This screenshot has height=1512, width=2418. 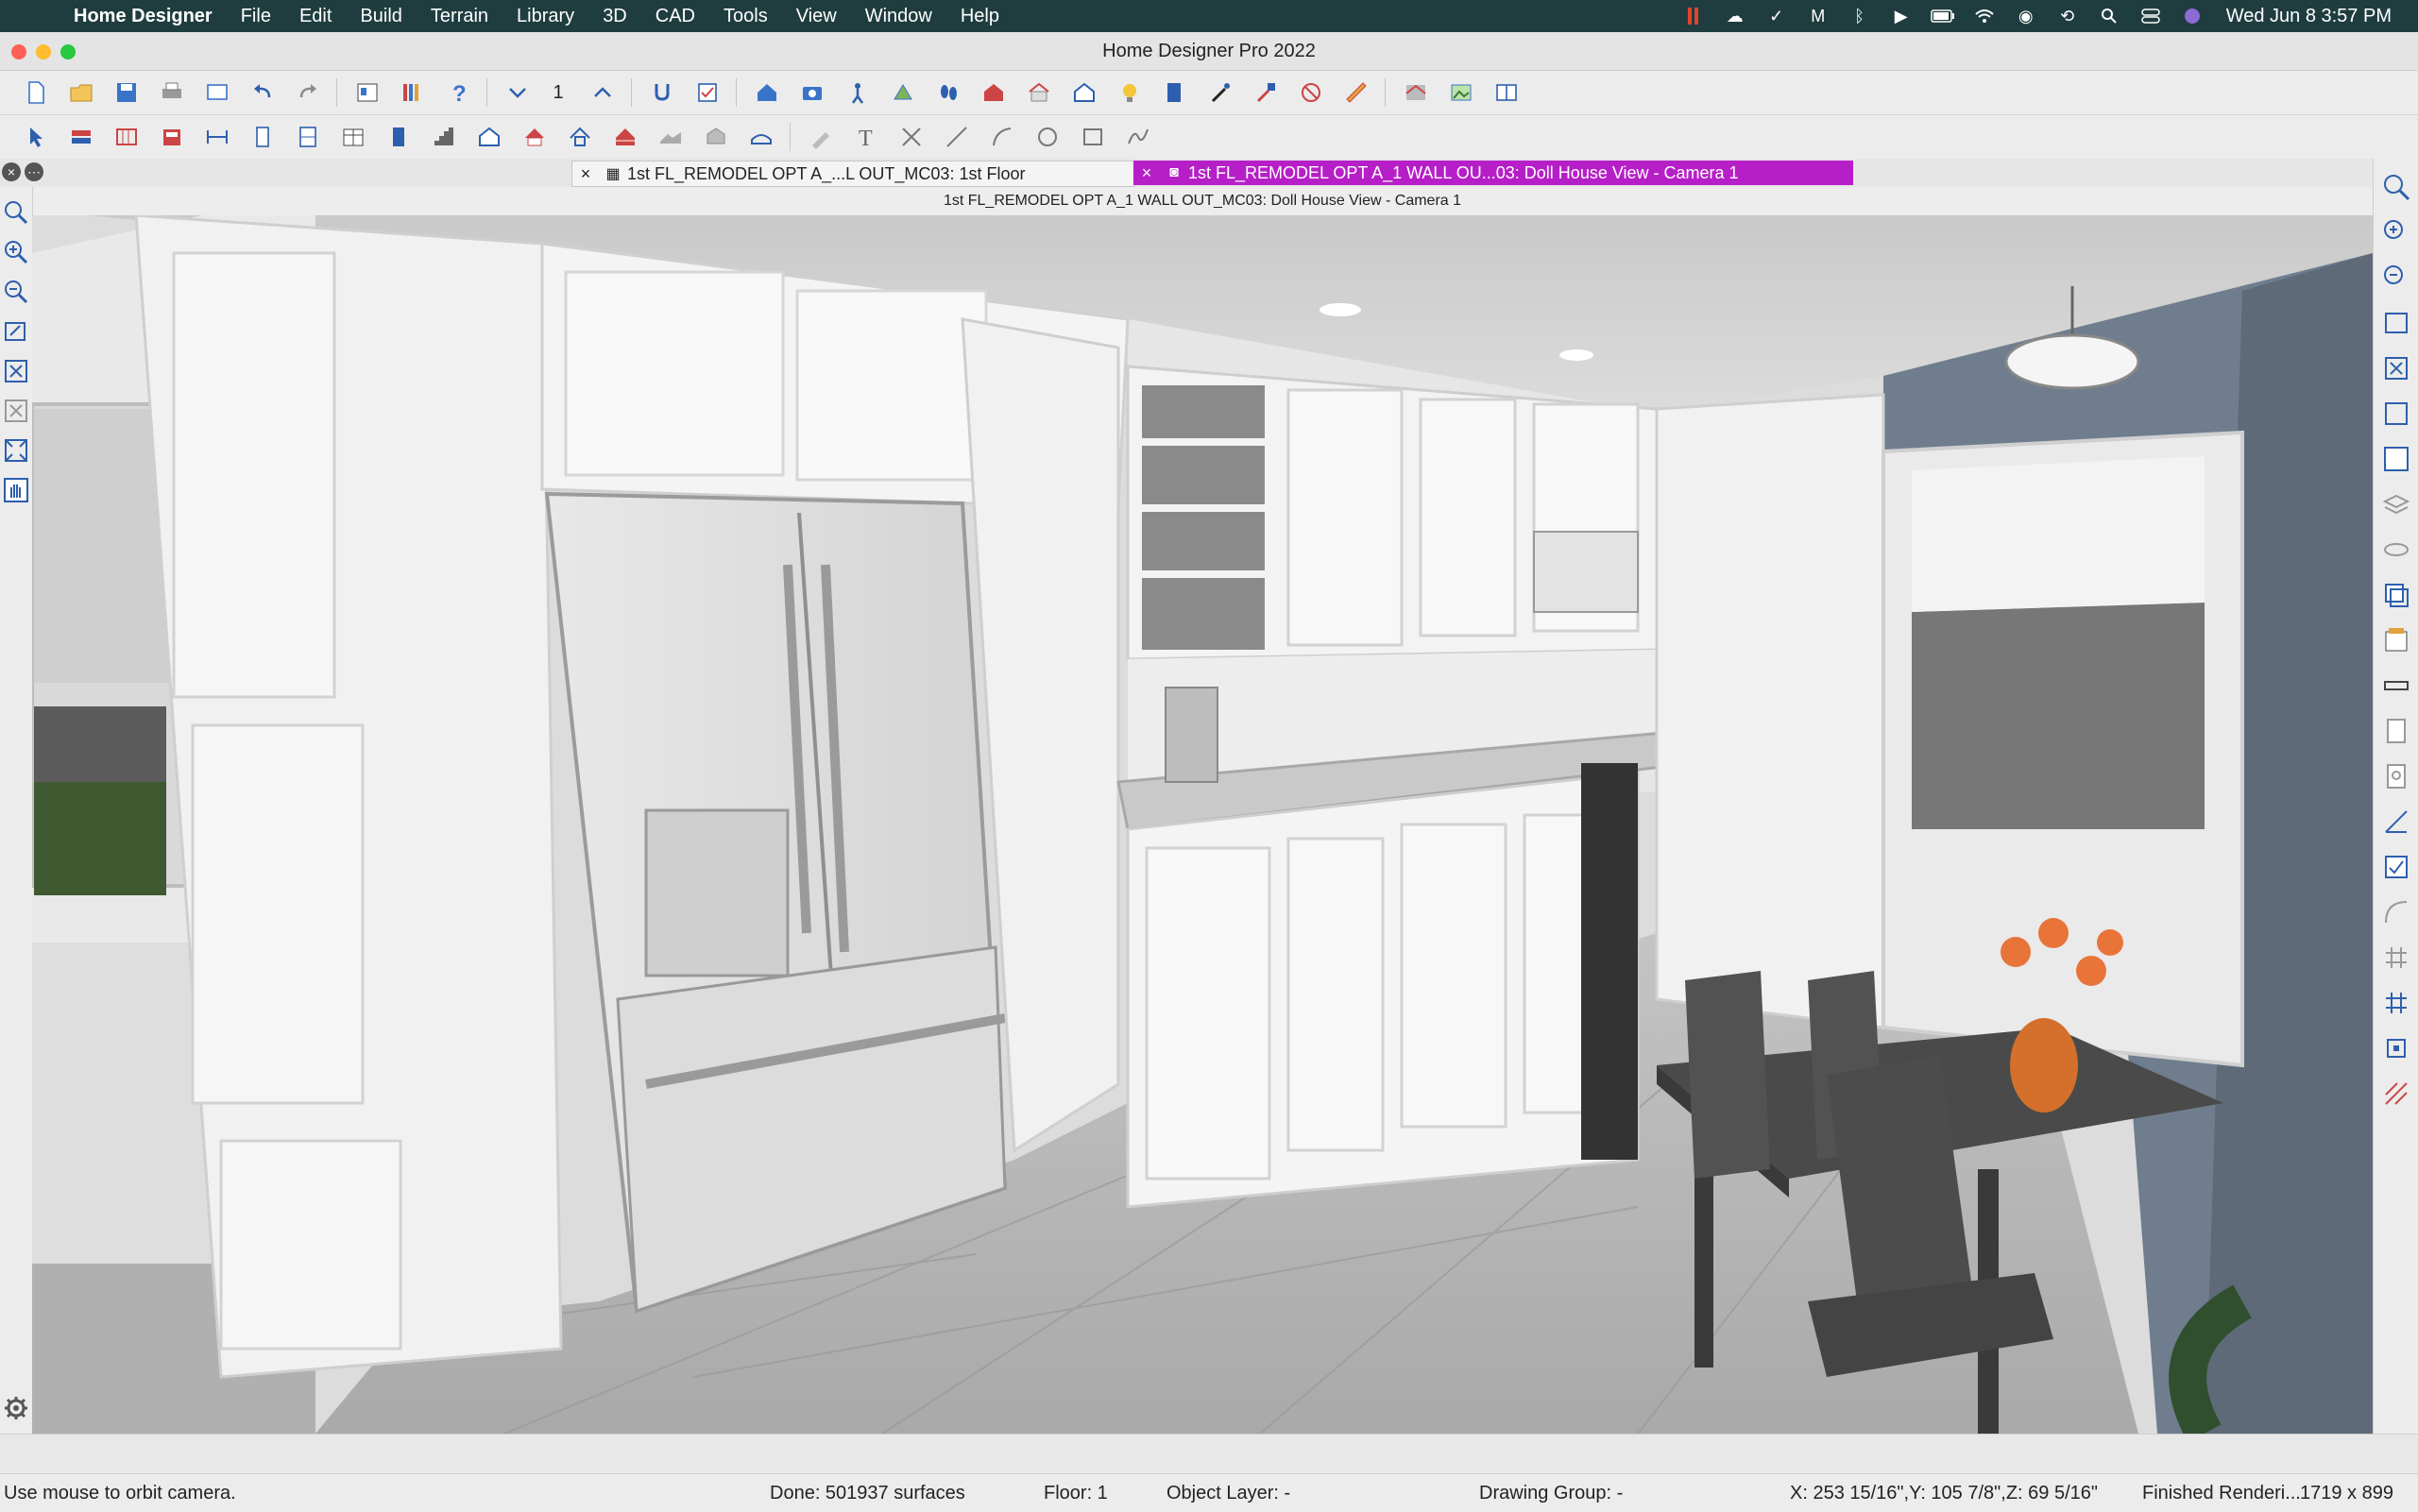 I want to click on arc-tool-icon, so click(x=1002, y=137).